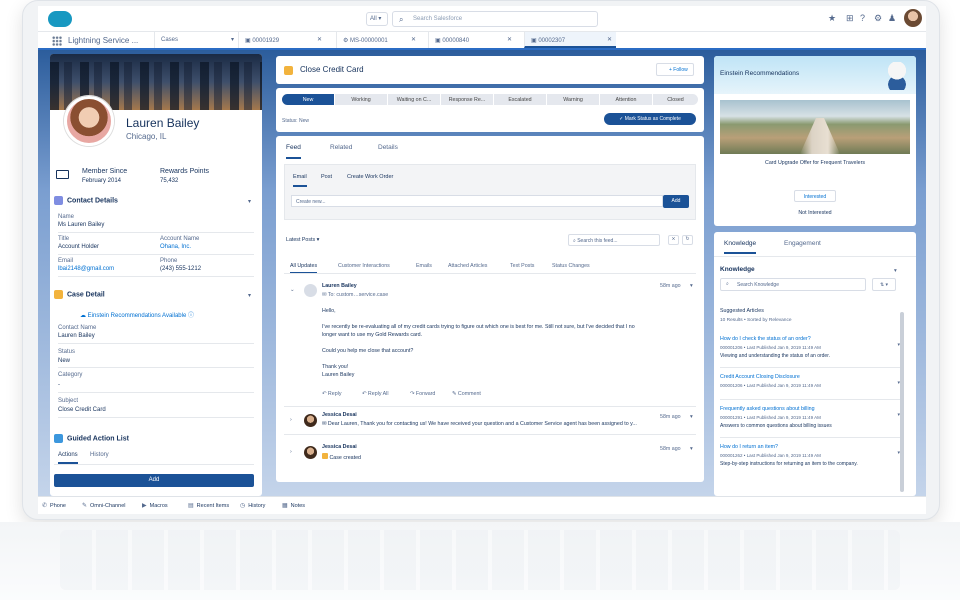 Image resolution: width=960 pixels, height=600 pixels. I want to click on subject-value: Close Credit Card, so click(82, 410).